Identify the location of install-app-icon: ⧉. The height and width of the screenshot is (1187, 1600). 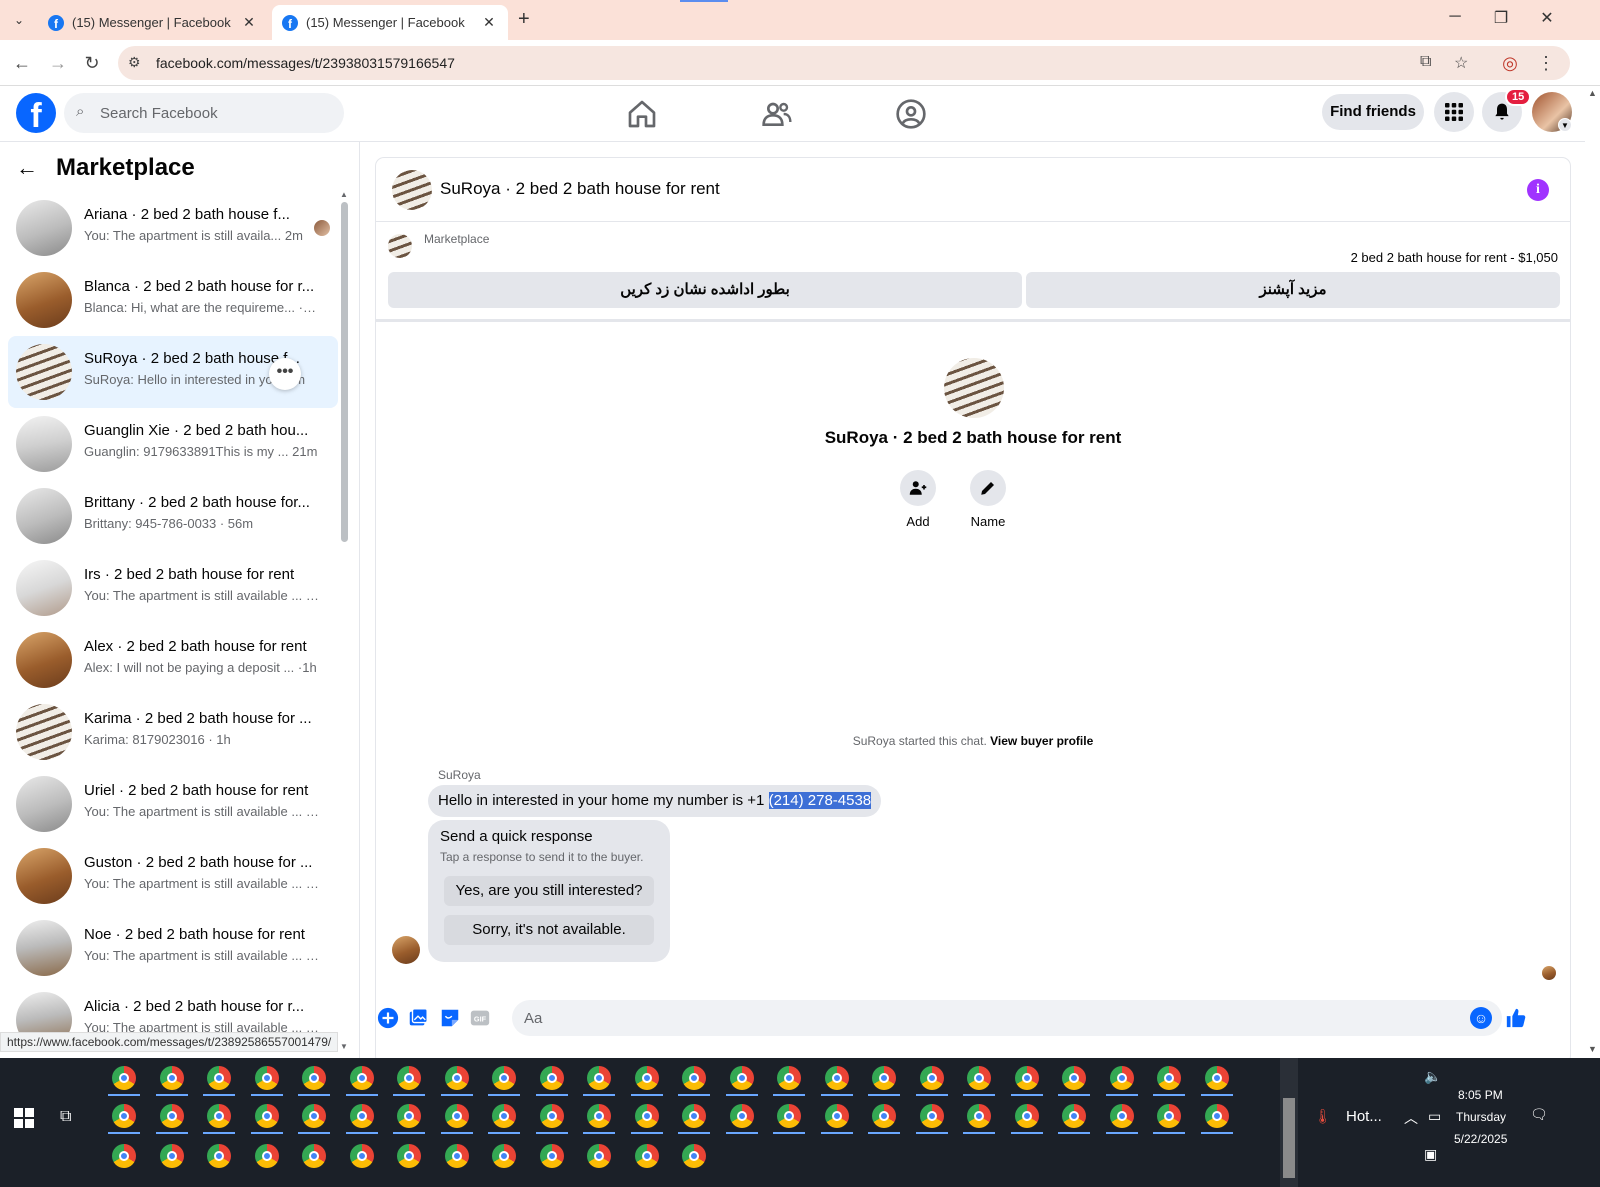
(1425, 62).